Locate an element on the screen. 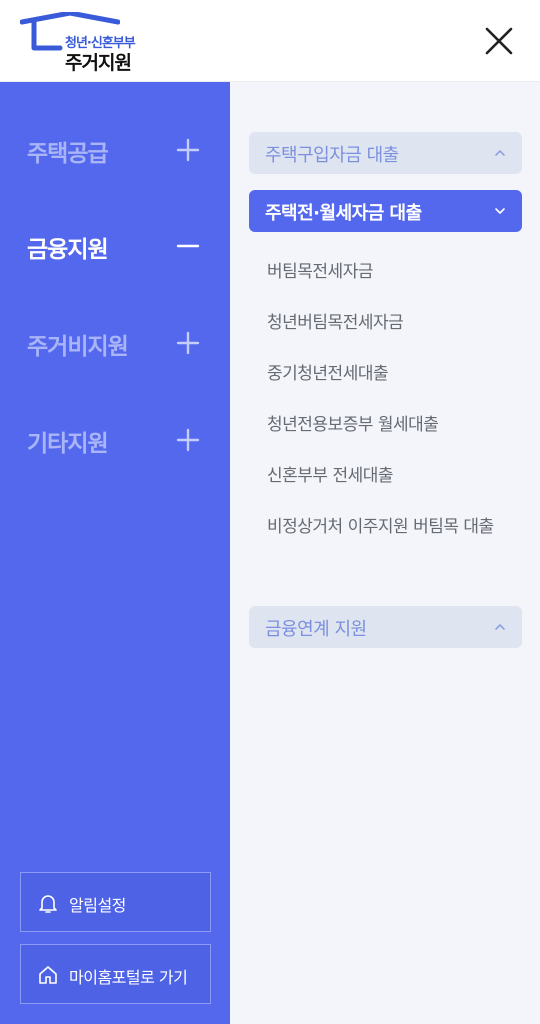  section-title: 주택구입자금 대출 is located at coordinates (332, 155).